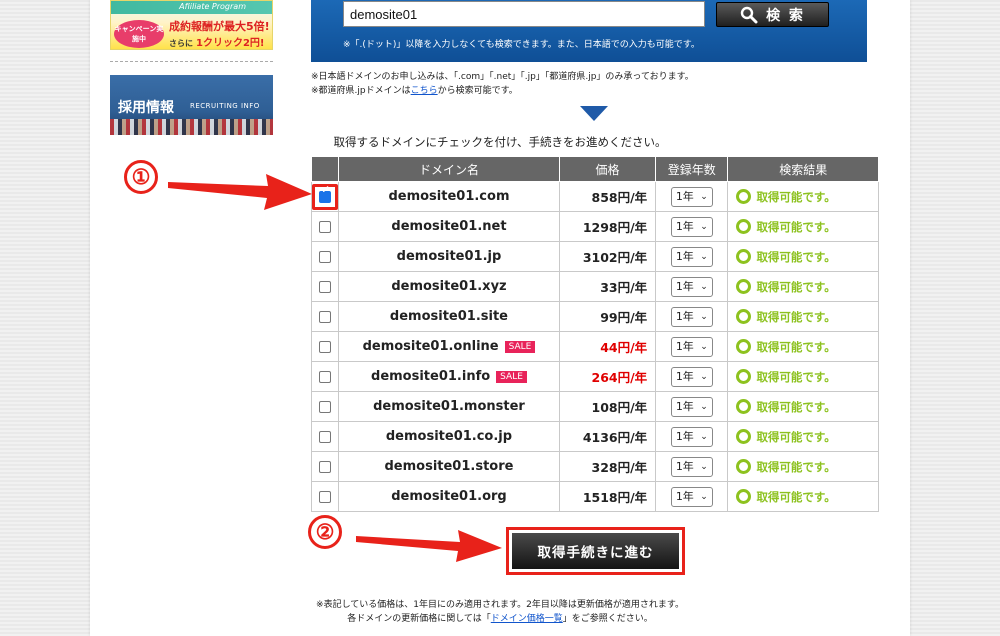 The height and width of the screenshot is (636, 1000). Describe the element at coordinates (361, 91) in the screenshot. I see `notes-line2-pre: ※都道府県.jpドメインは` at that location.